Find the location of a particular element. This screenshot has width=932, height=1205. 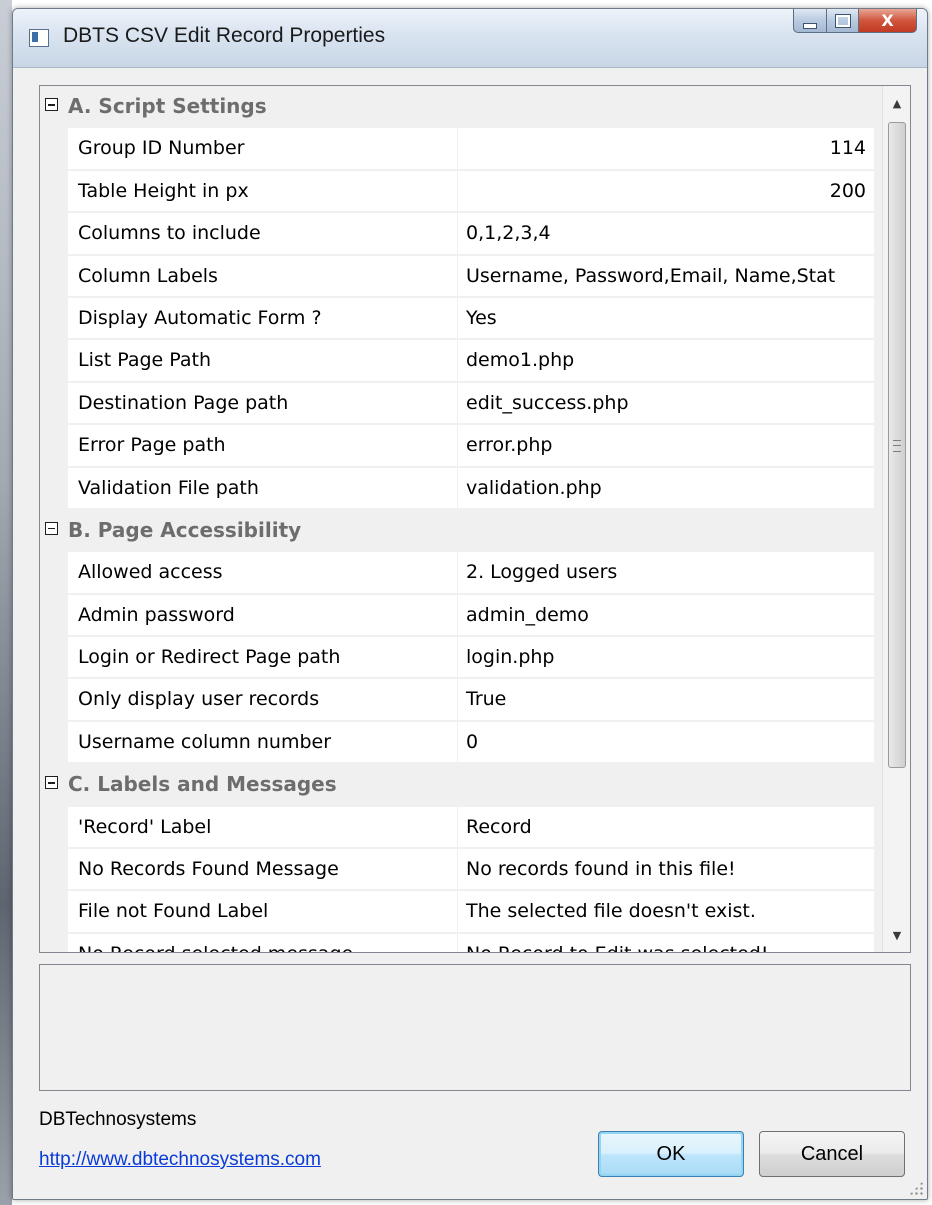

property-name-cell: Column Labels is located at coordinates (263, 276).